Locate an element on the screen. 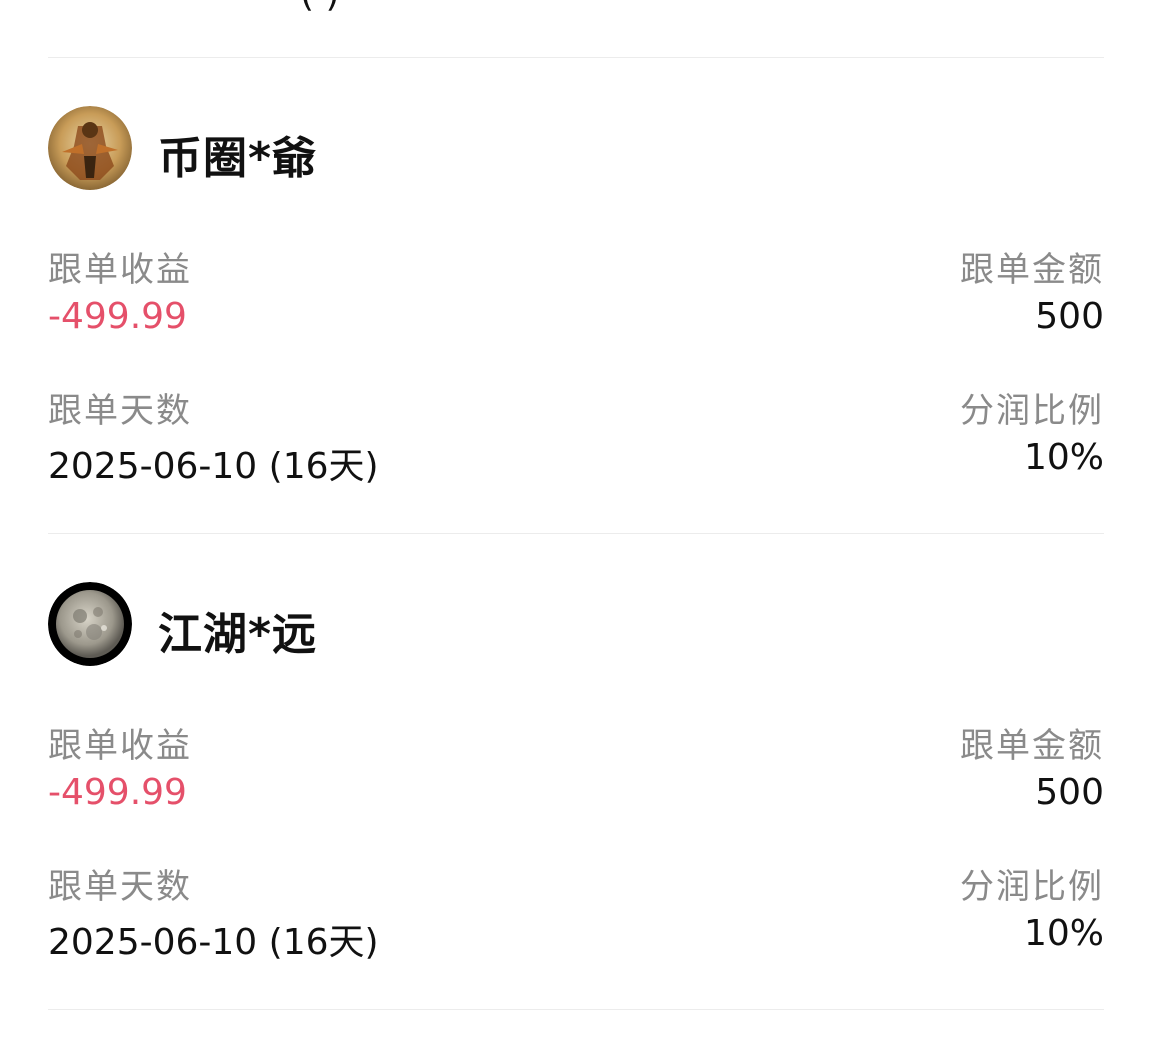  user-row: 江湖*远 is located at coordinates (576, 625).